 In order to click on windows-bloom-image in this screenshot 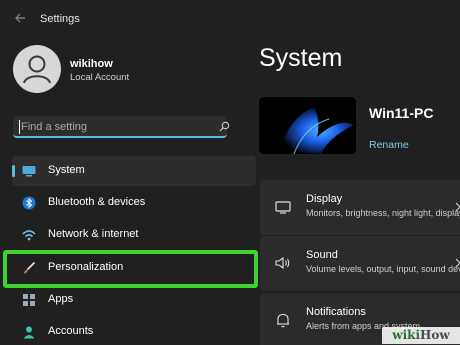, I will do `click(307, 125)`.